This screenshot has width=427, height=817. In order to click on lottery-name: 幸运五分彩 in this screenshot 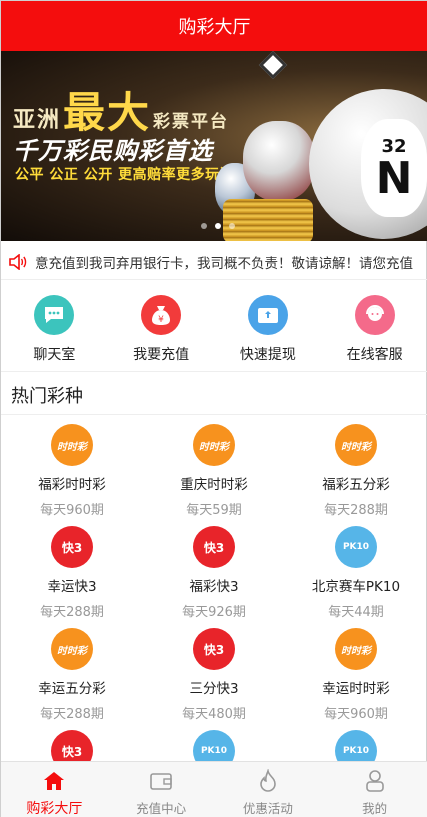, I will do `click(72, 689)`.